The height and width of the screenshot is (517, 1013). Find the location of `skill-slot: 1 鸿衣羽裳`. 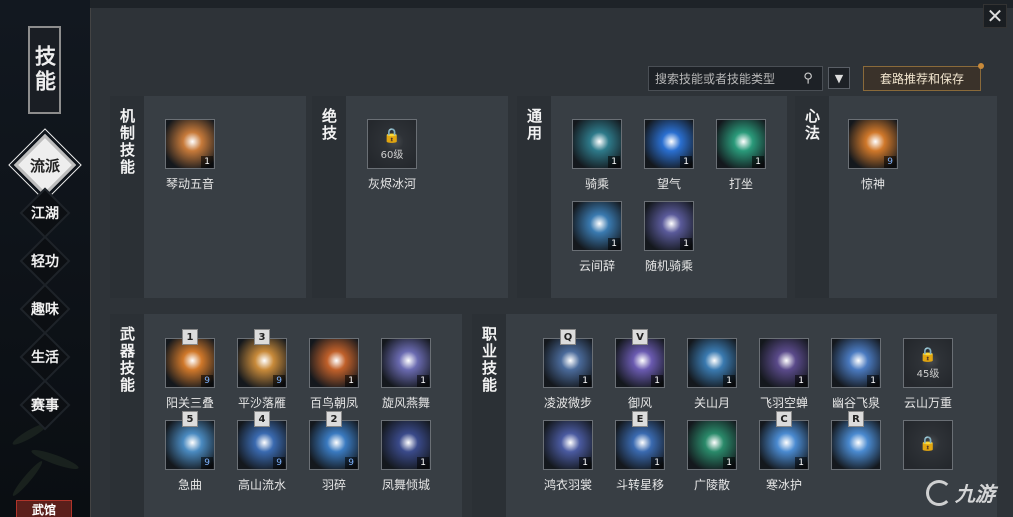

skill-slot: 1 鸿衣羽裳 is located at coordinates (568, 460).